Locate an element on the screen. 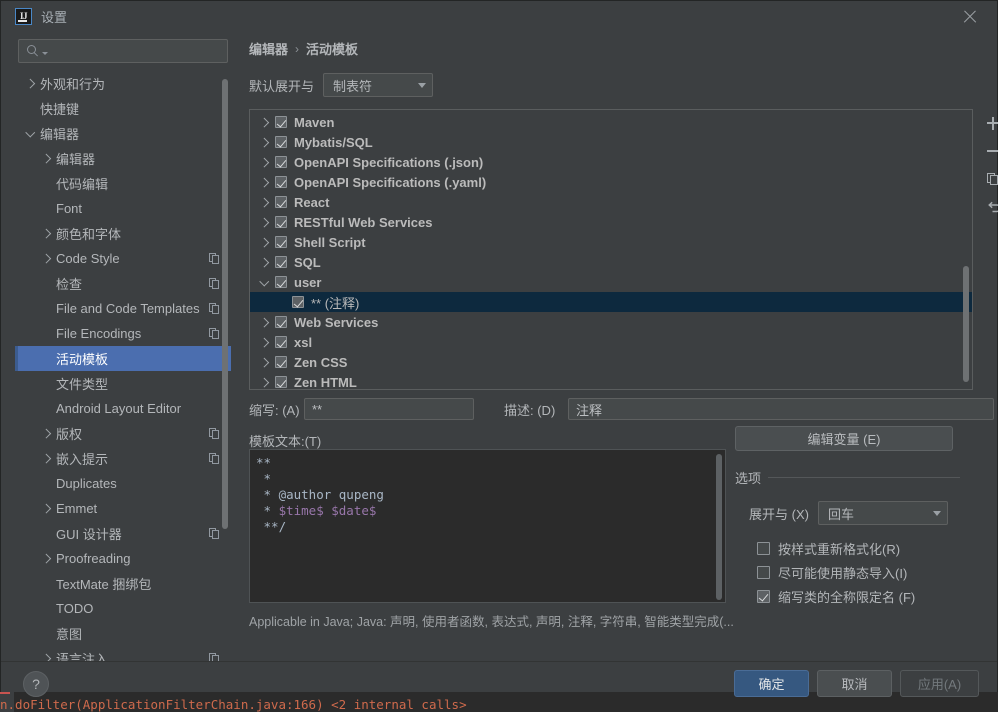 The height and width of the screenshot is (712, 998). template-row: Web Services is located at coordinates (611, 322).